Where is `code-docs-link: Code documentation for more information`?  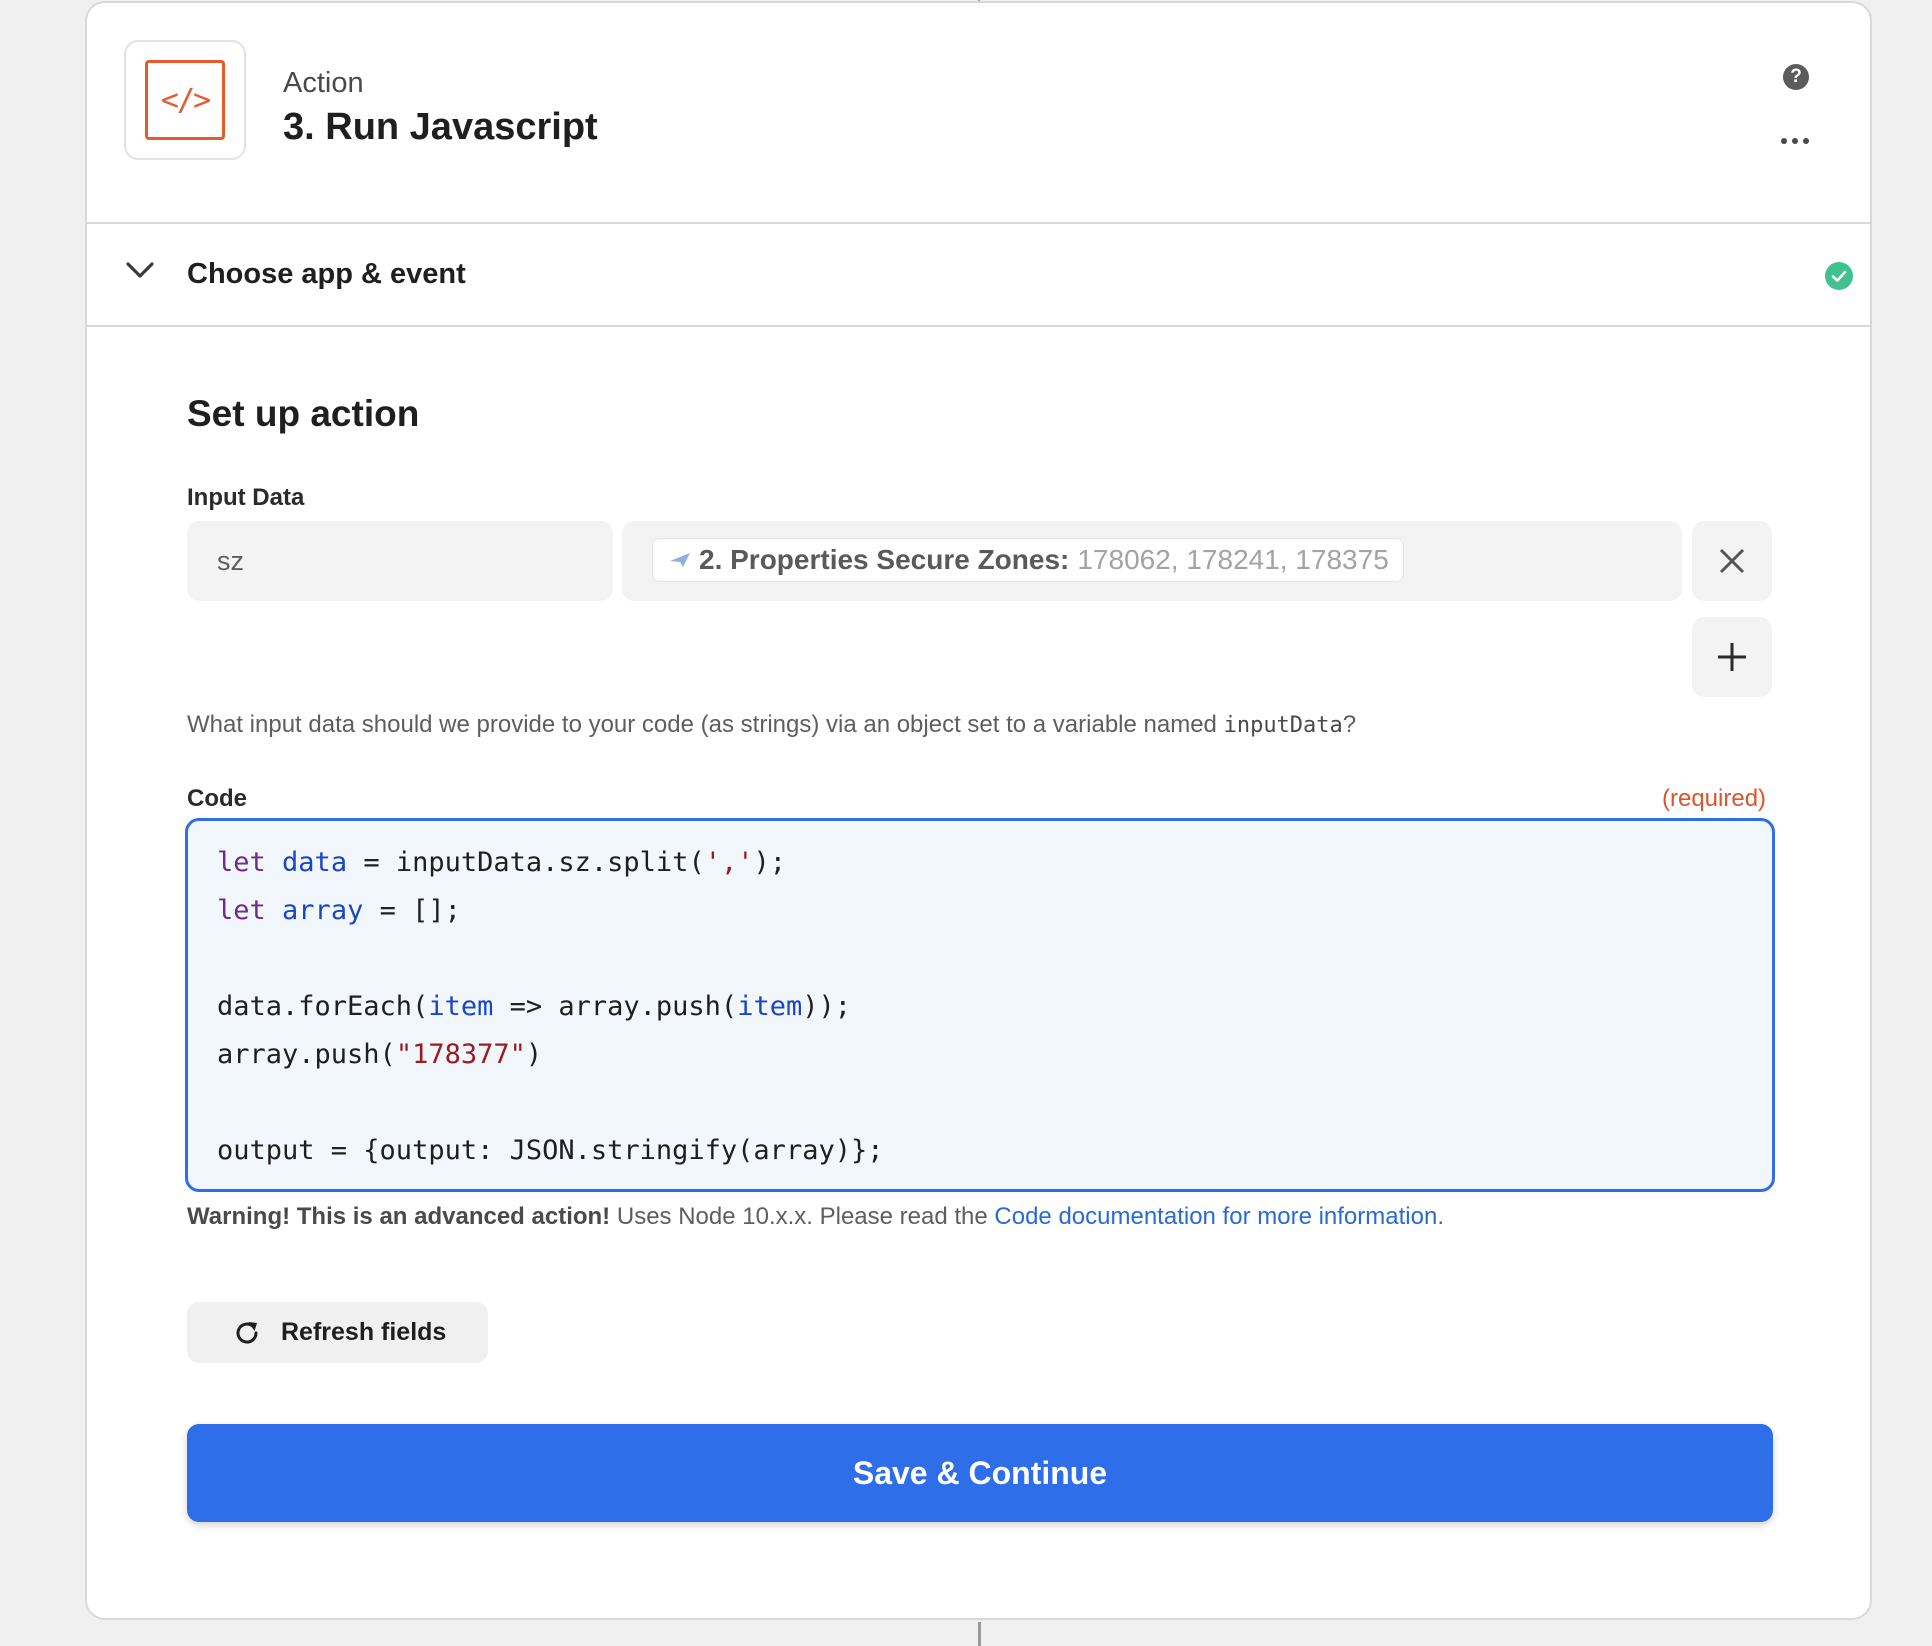 code-docs-link: Code documentation for more information is located at coordinates (1215, 1216).